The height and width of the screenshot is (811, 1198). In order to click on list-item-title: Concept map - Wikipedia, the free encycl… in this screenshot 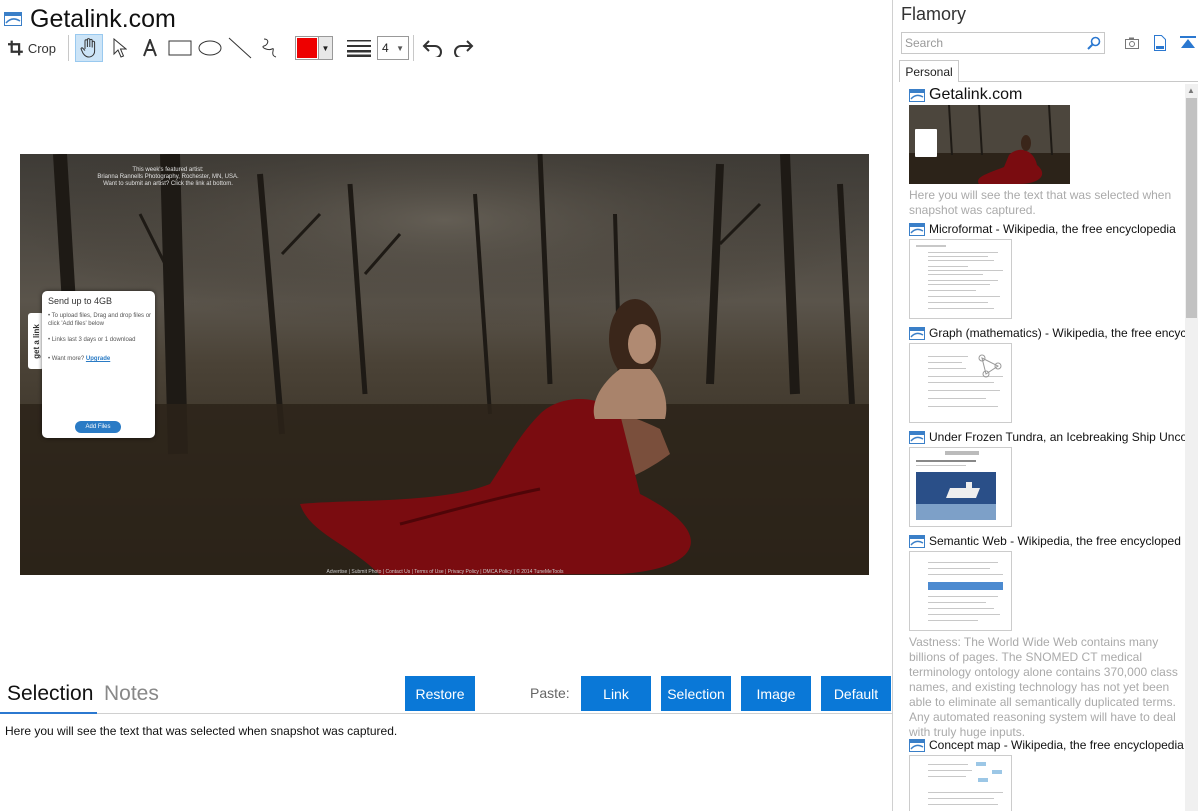, I will do `click(1056, 745)`.